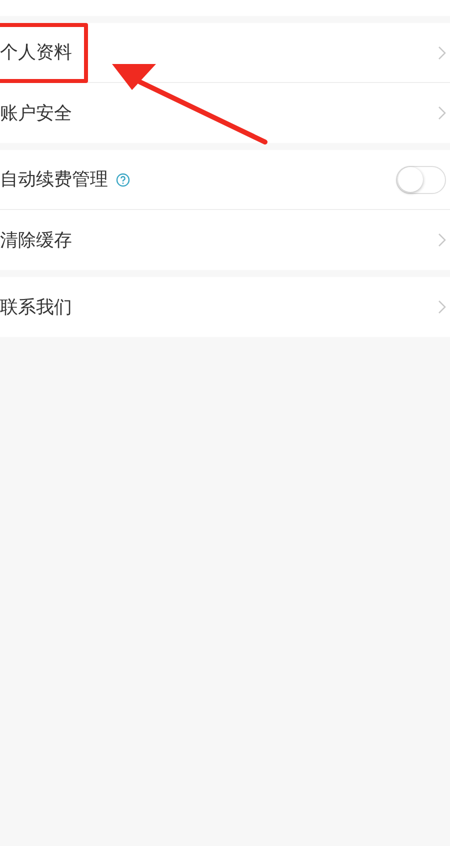  I want to click on setting-label: 个人资料, so click(36, 53).